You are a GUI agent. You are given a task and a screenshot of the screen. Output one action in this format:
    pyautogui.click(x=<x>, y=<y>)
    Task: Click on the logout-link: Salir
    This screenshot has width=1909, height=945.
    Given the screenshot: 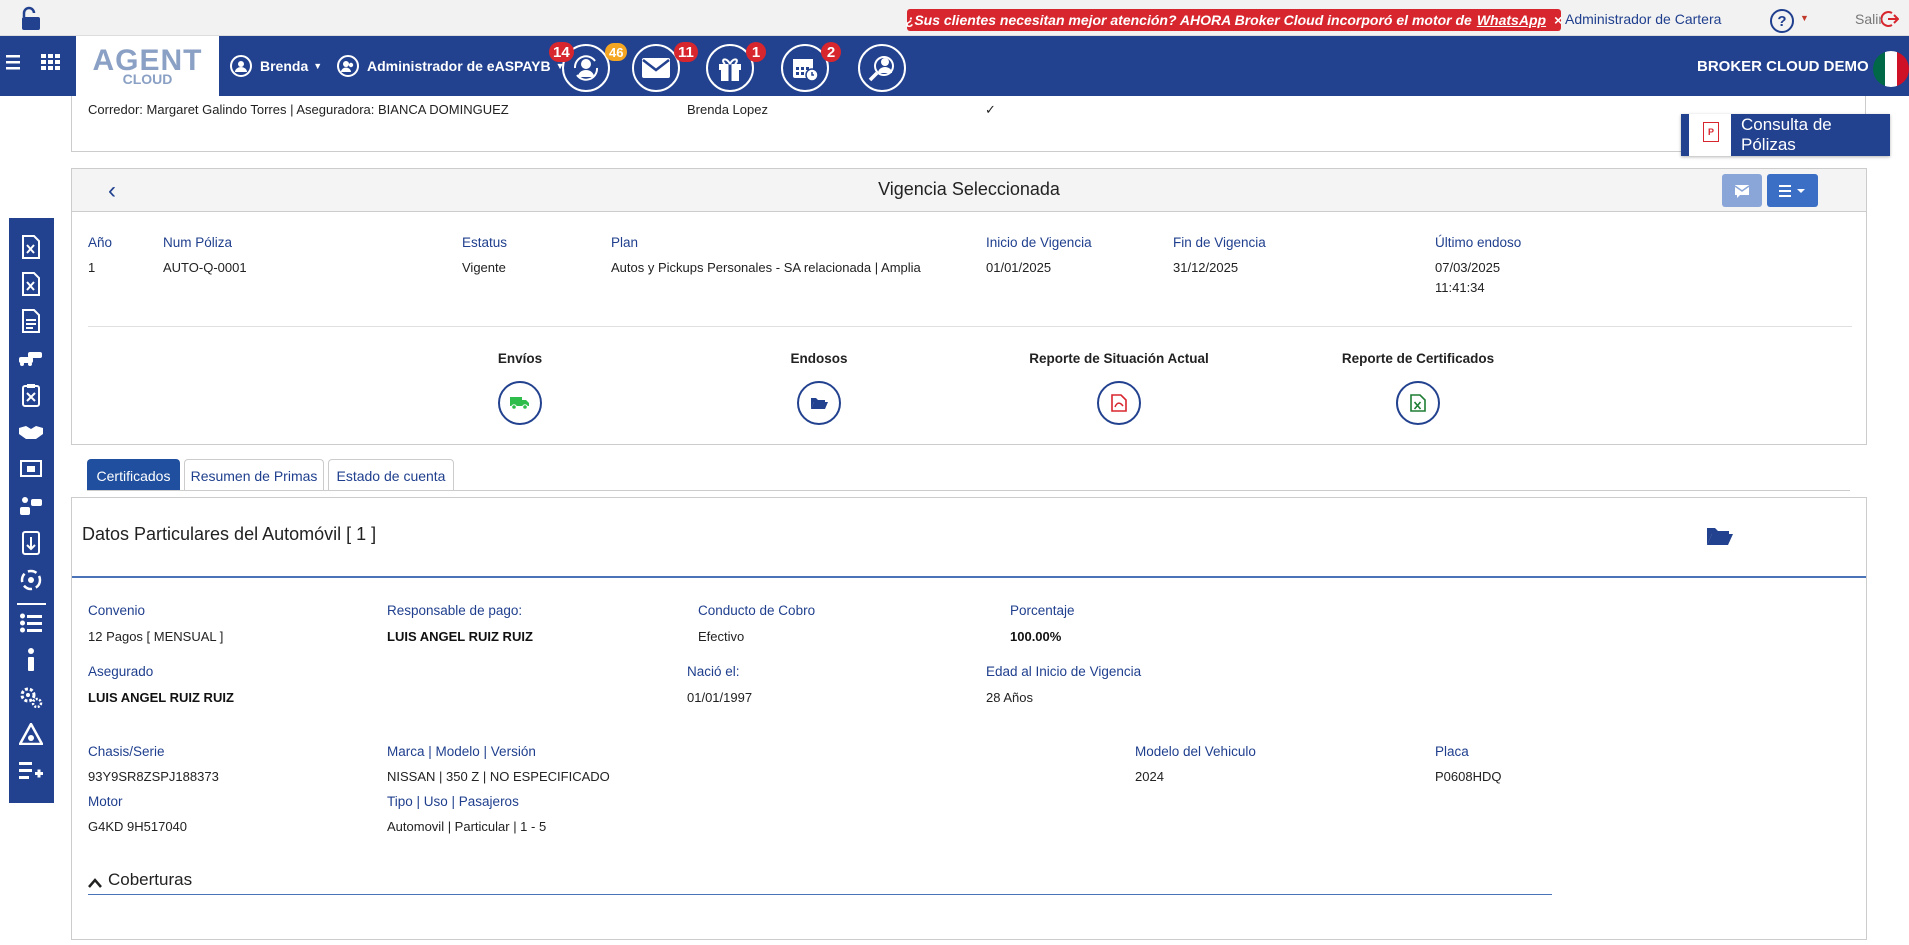 What is the action you would take?
    pyautogui.click(x=1869, y=19)
    